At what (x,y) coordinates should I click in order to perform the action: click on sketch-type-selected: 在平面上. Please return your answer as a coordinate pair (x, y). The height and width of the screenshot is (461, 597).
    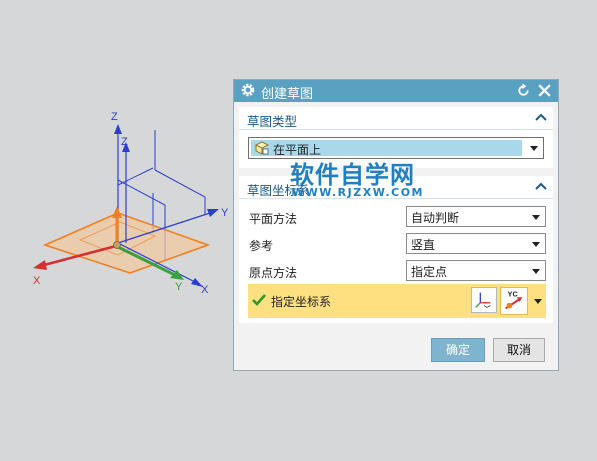
    Looking at the image, I should click on (386, 148).